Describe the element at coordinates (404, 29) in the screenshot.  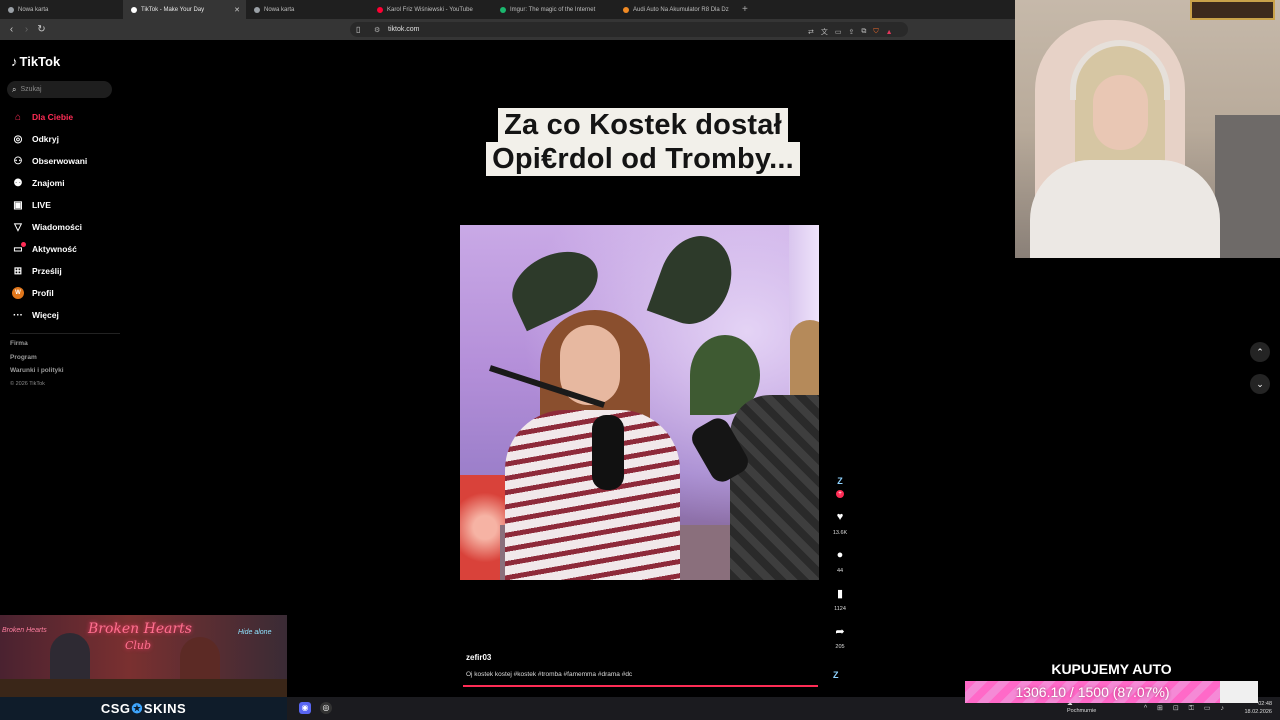
I see `url-text: tiktok.com` at that location.